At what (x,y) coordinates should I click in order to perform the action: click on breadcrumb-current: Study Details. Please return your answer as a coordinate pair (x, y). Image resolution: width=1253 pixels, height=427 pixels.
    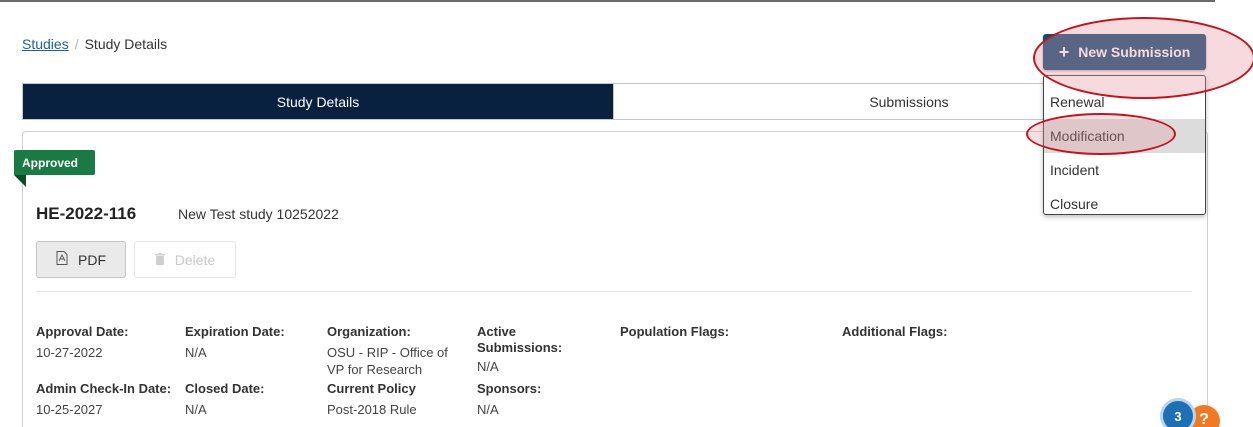
    Looking at the image, I should click on (126, 44).